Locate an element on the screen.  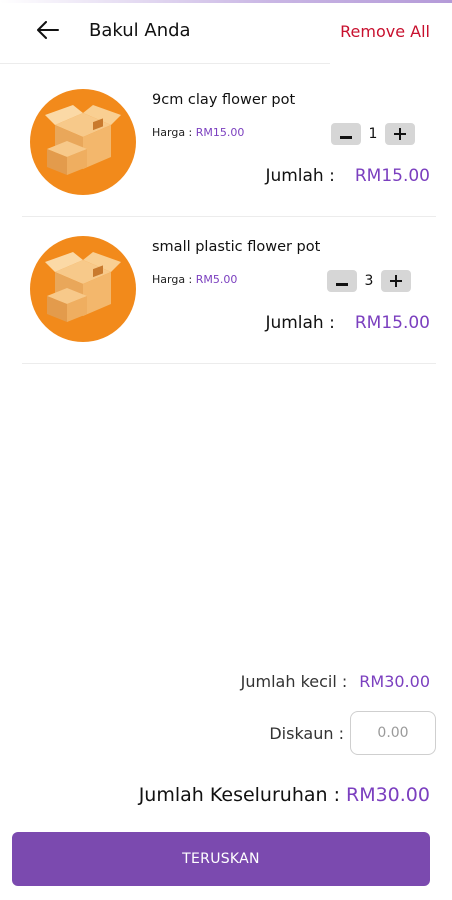
back-button is located at coordinates (48, 32).